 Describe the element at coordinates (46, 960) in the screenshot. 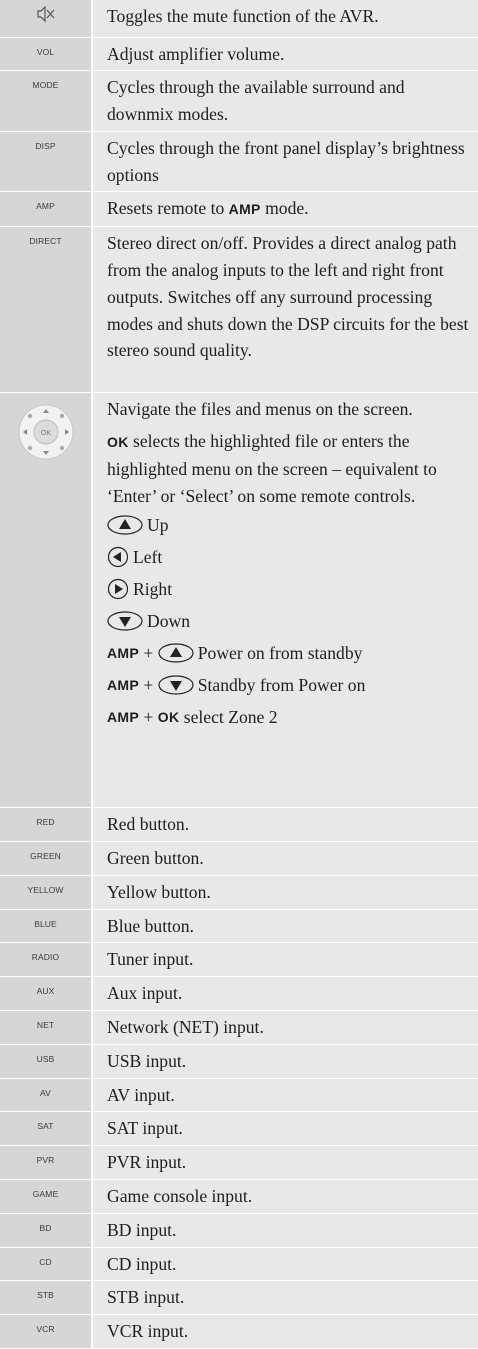

I see `key-label: RADIO` at that location.